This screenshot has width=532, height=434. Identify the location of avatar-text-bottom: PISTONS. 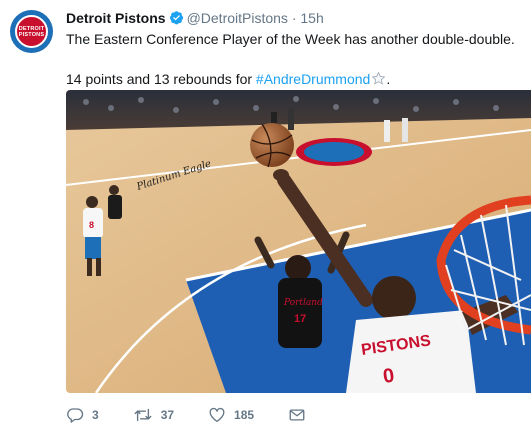
(31, 34).